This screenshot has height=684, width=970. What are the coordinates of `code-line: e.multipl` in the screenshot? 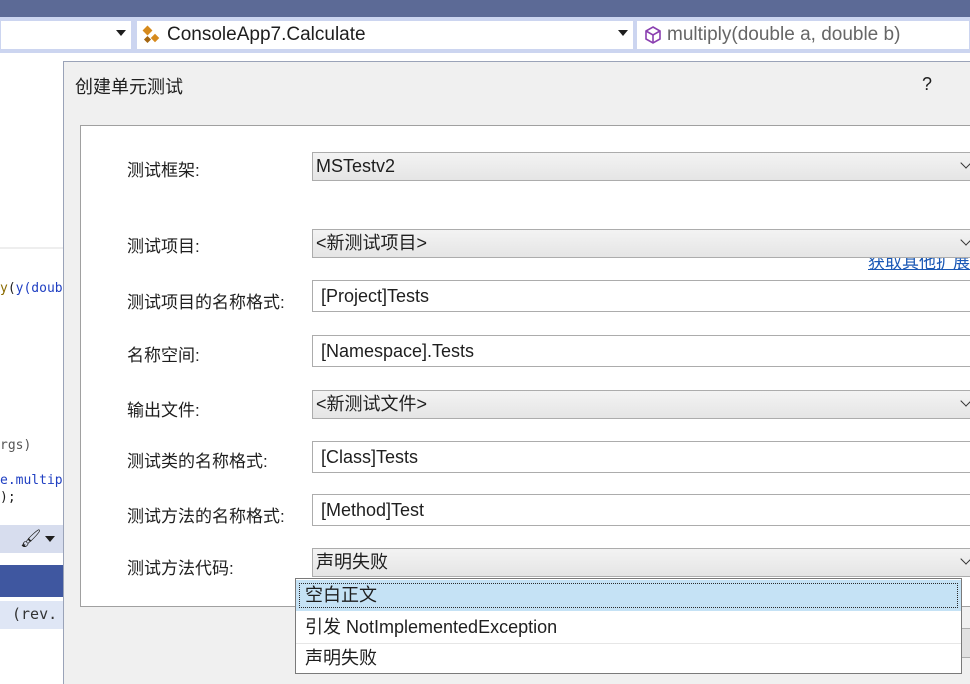 It's located at (32, 480).